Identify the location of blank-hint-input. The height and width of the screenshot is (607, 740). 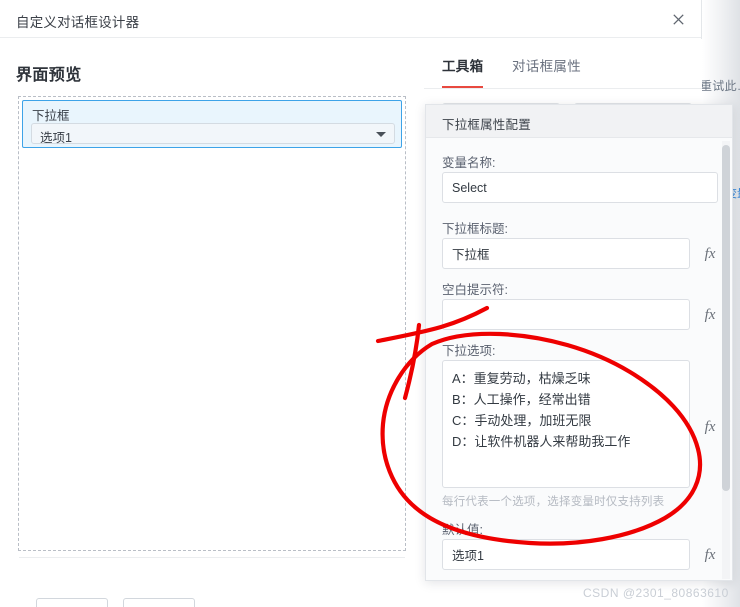
(566, 314).